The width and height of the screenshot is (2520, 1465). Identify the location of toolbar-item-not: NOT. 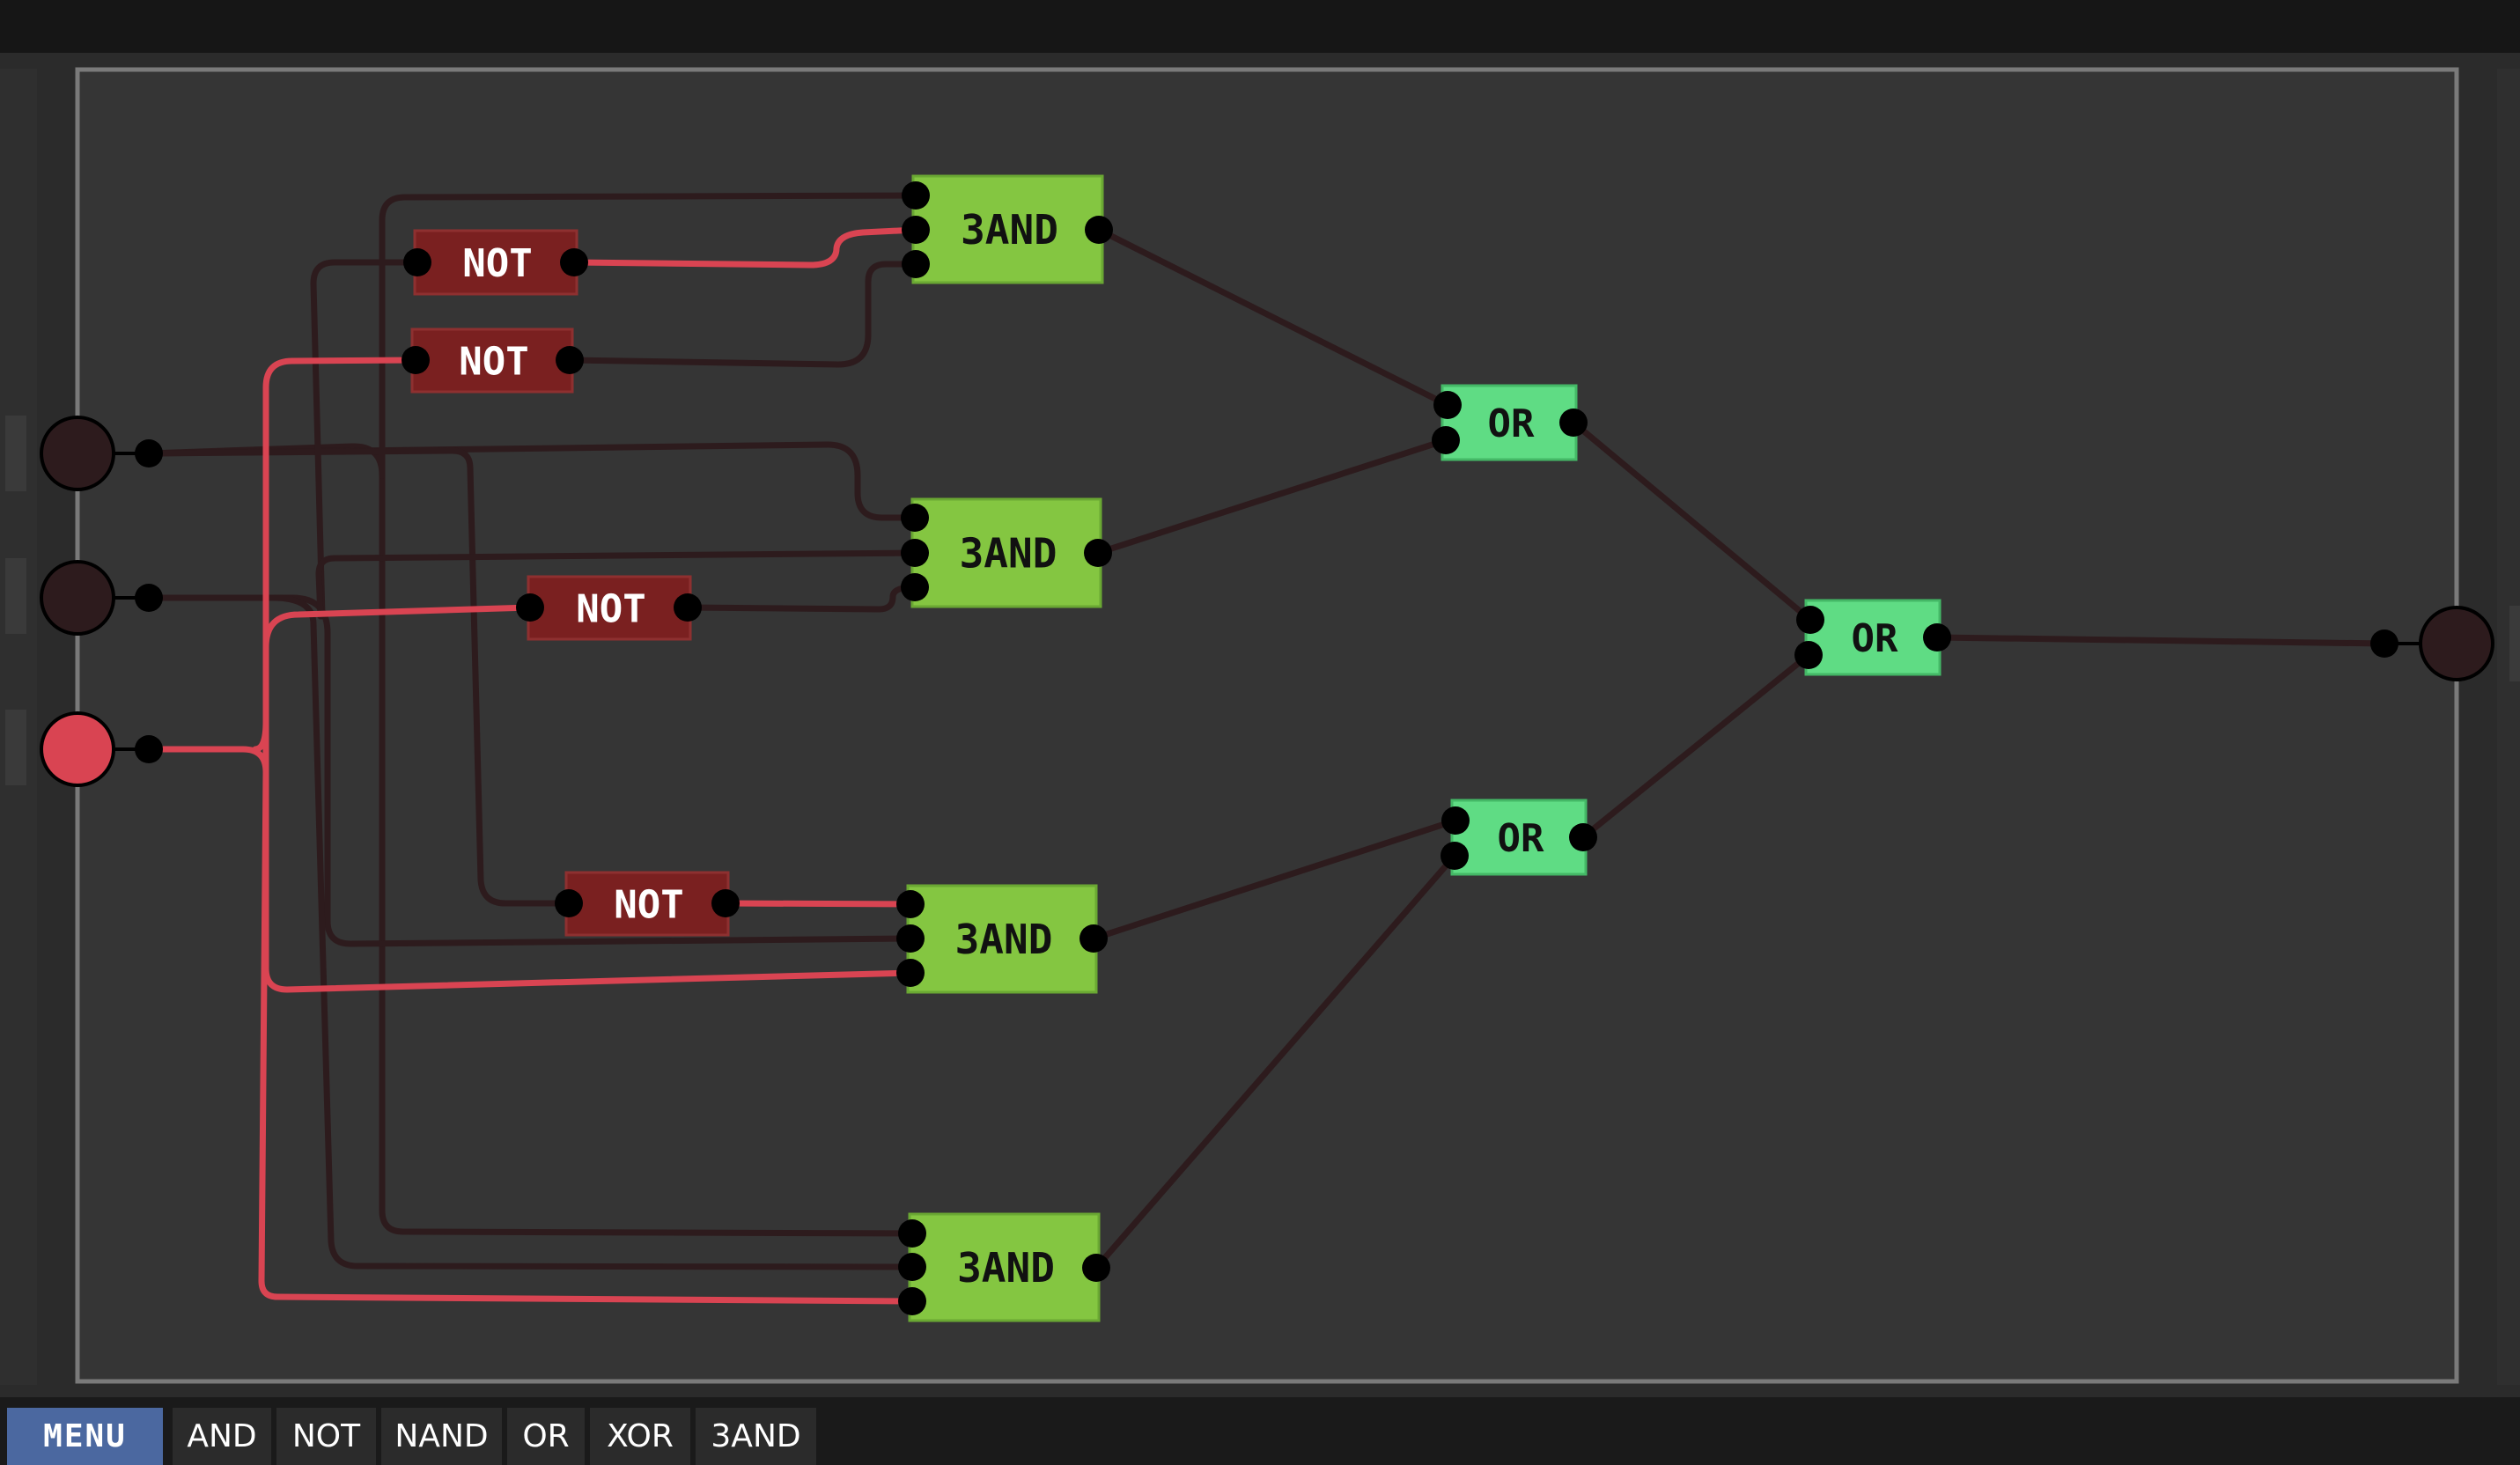
(326, 1437).